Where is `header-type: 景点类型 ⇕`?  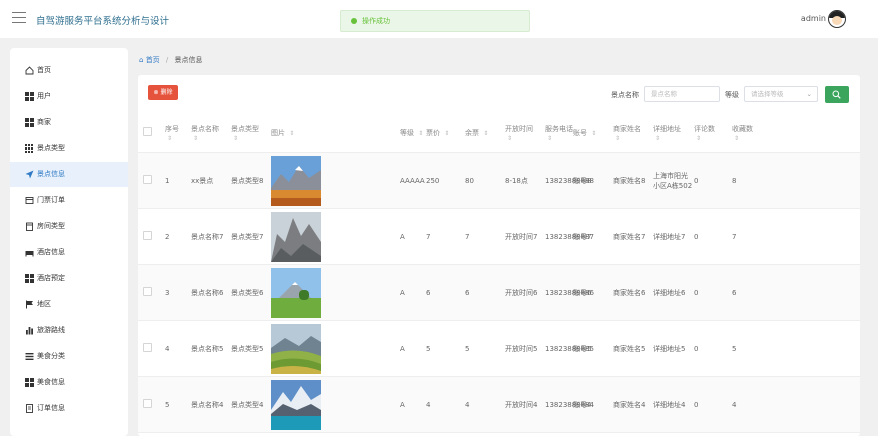 header-type: 景点类型 ⇕ is located at coordinates (251, 133).